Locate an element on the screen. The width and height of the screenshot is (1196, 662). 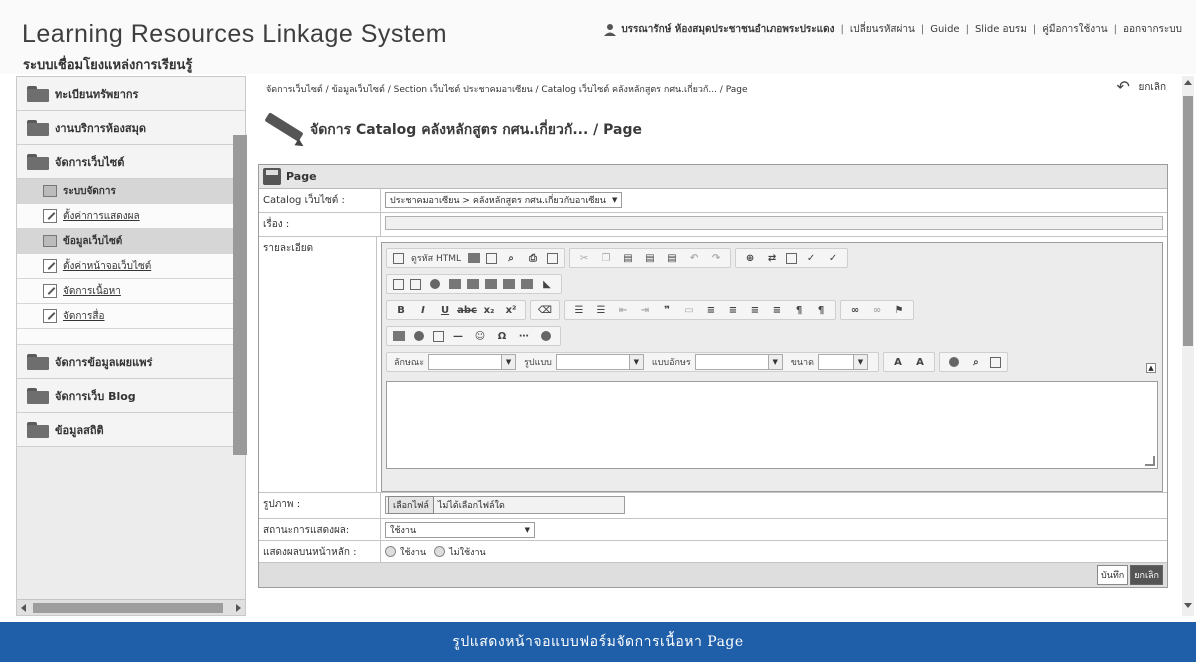
blockquote-icon: ❞ is located at coordinates (667, 310).